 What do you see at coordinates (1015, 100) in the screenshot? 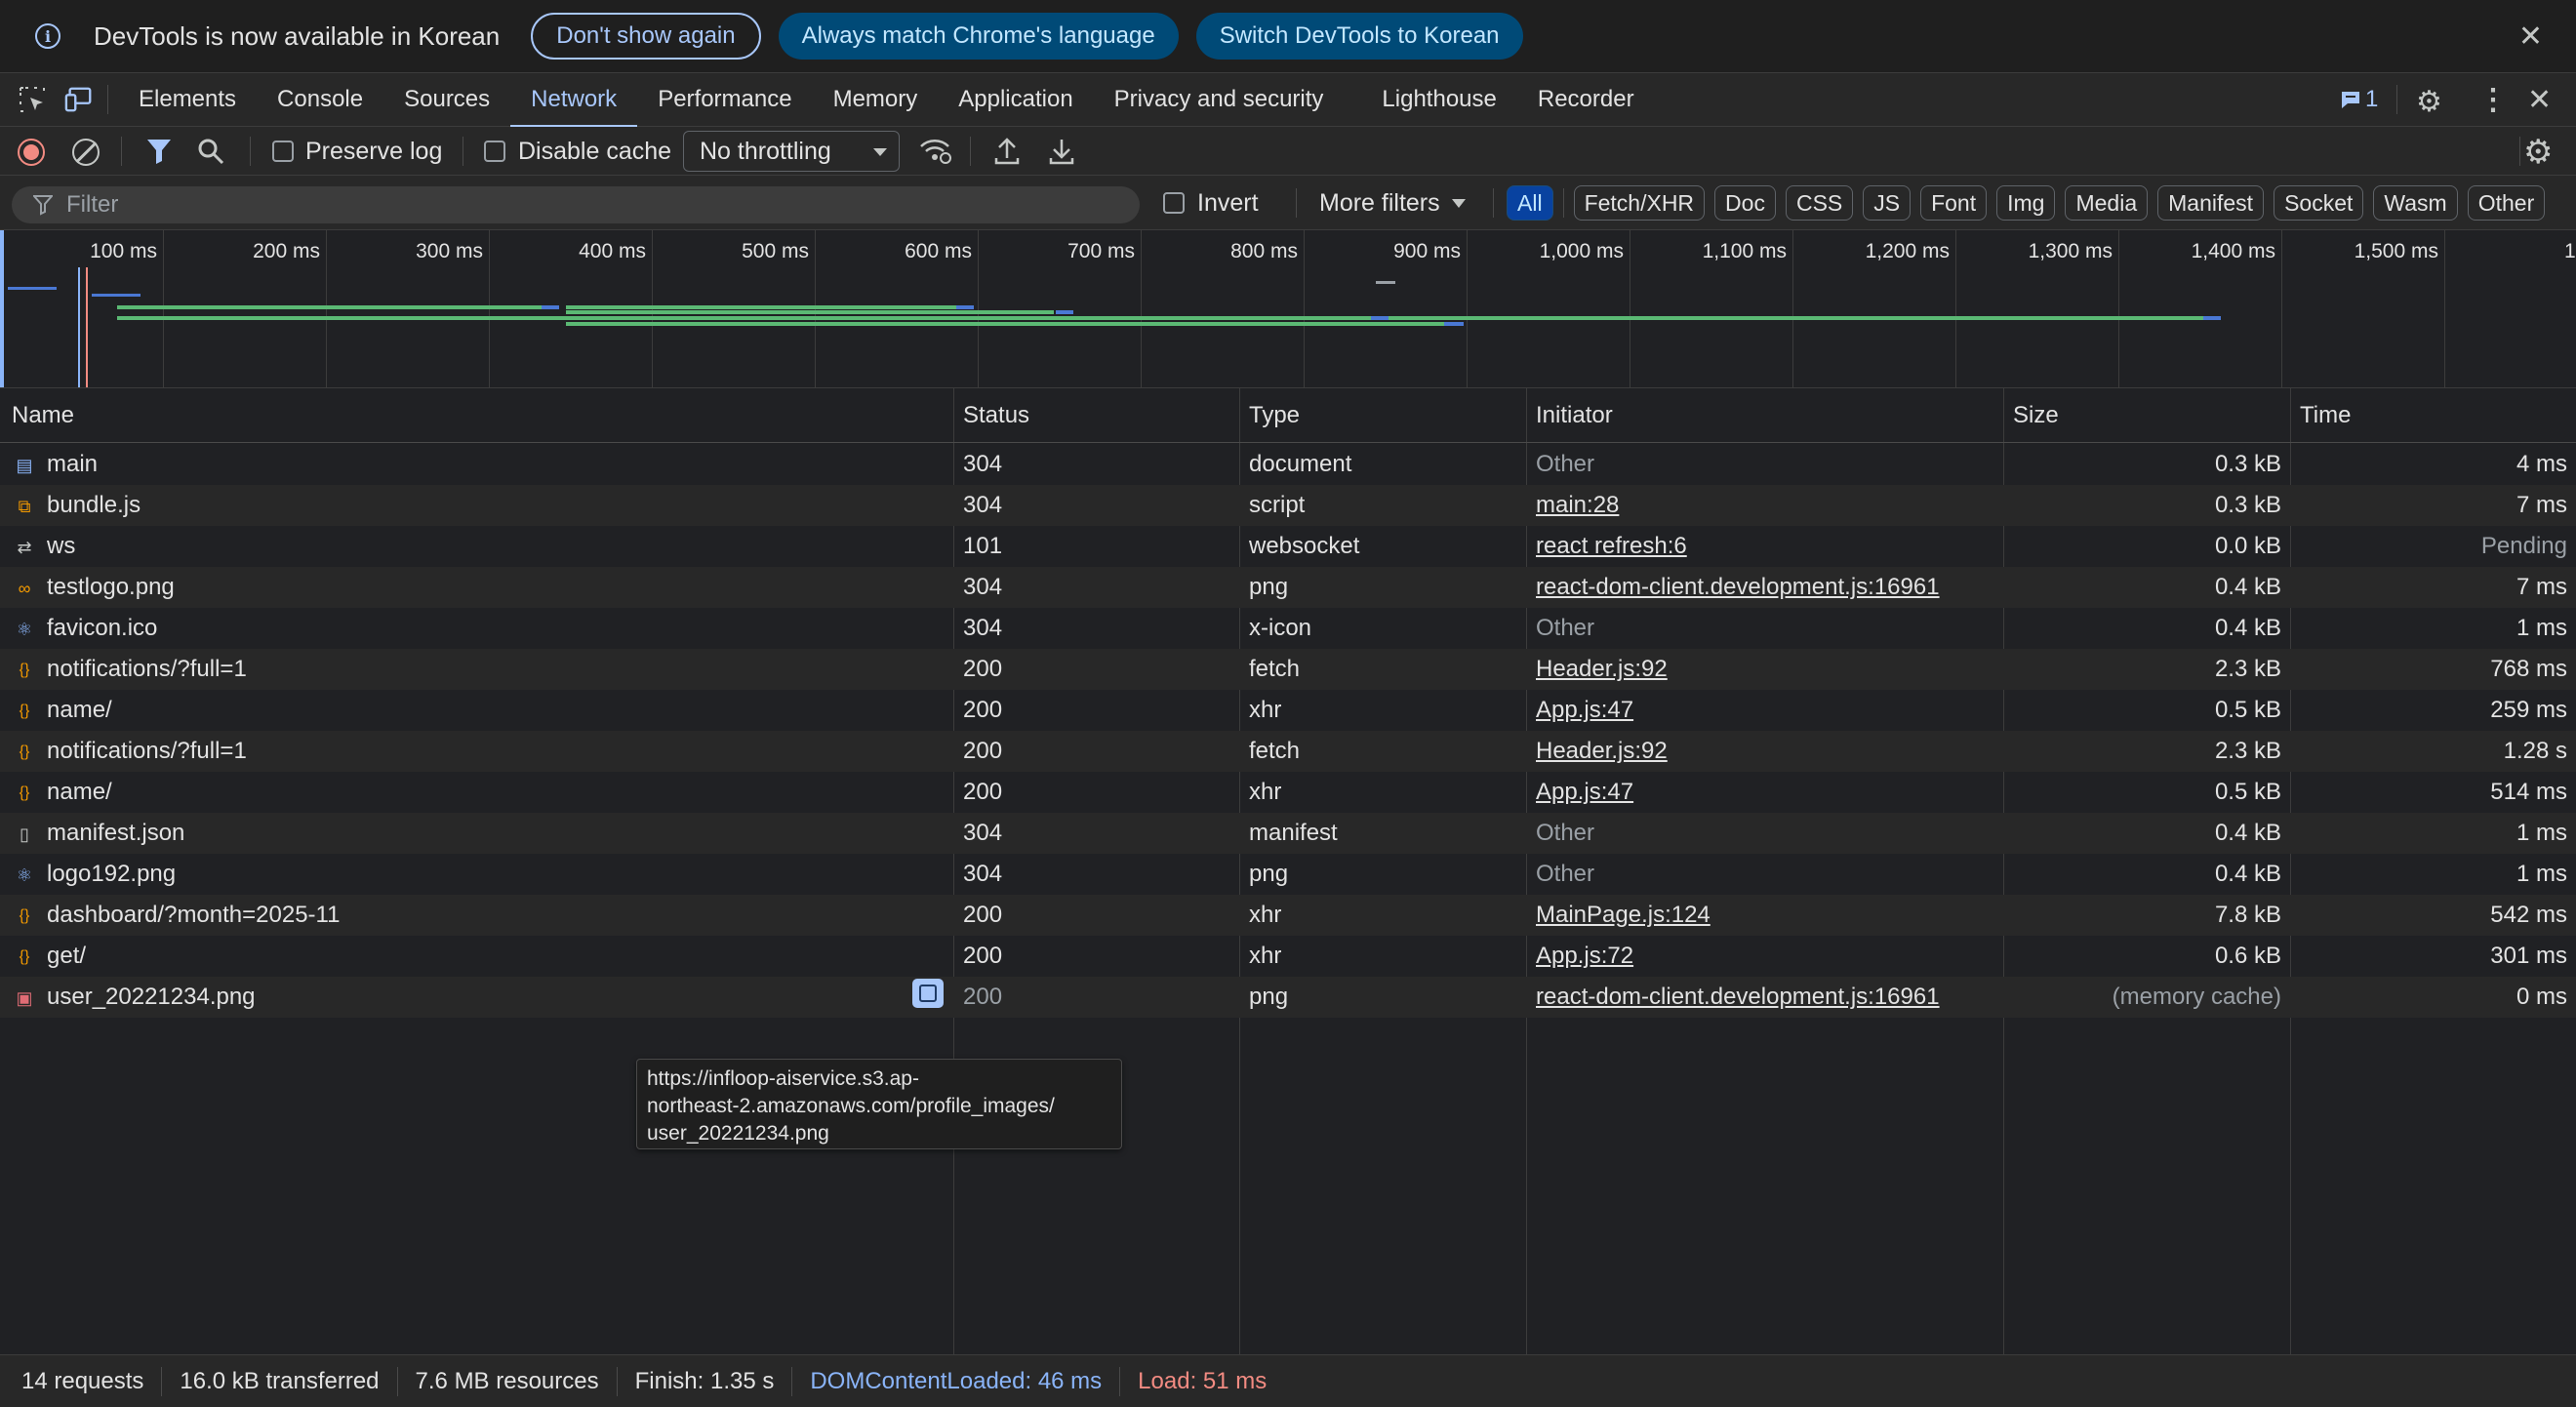
I see `tab-application: Application` at bounding box center [1015, 100].